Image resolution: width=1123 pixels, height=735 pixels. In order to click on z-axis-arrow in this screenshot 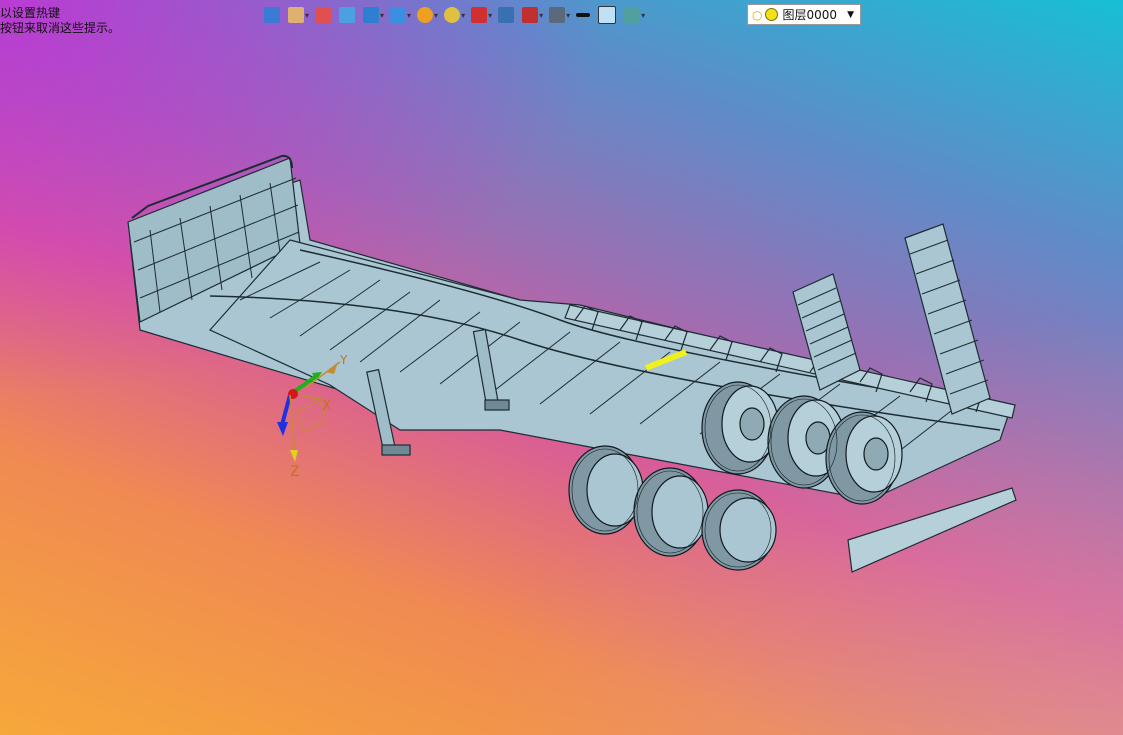, I will do `click(286, 410)`.